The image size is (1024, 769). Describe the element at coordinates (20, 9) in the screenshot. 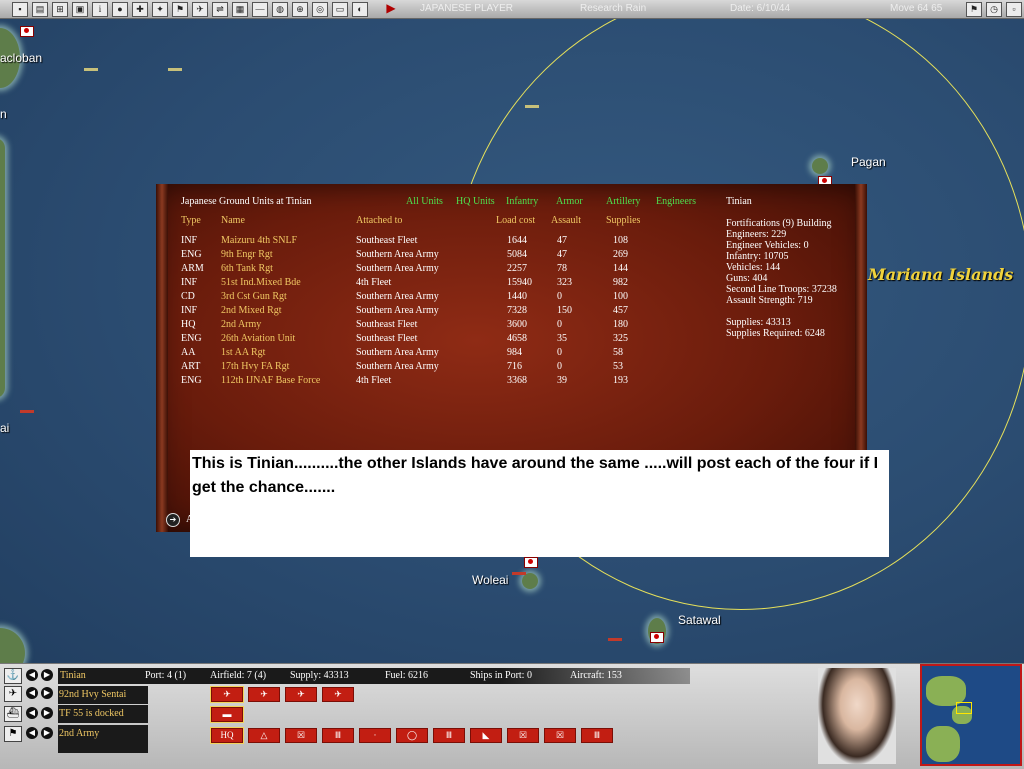

I see `toolbar-button: ▪` at that location.